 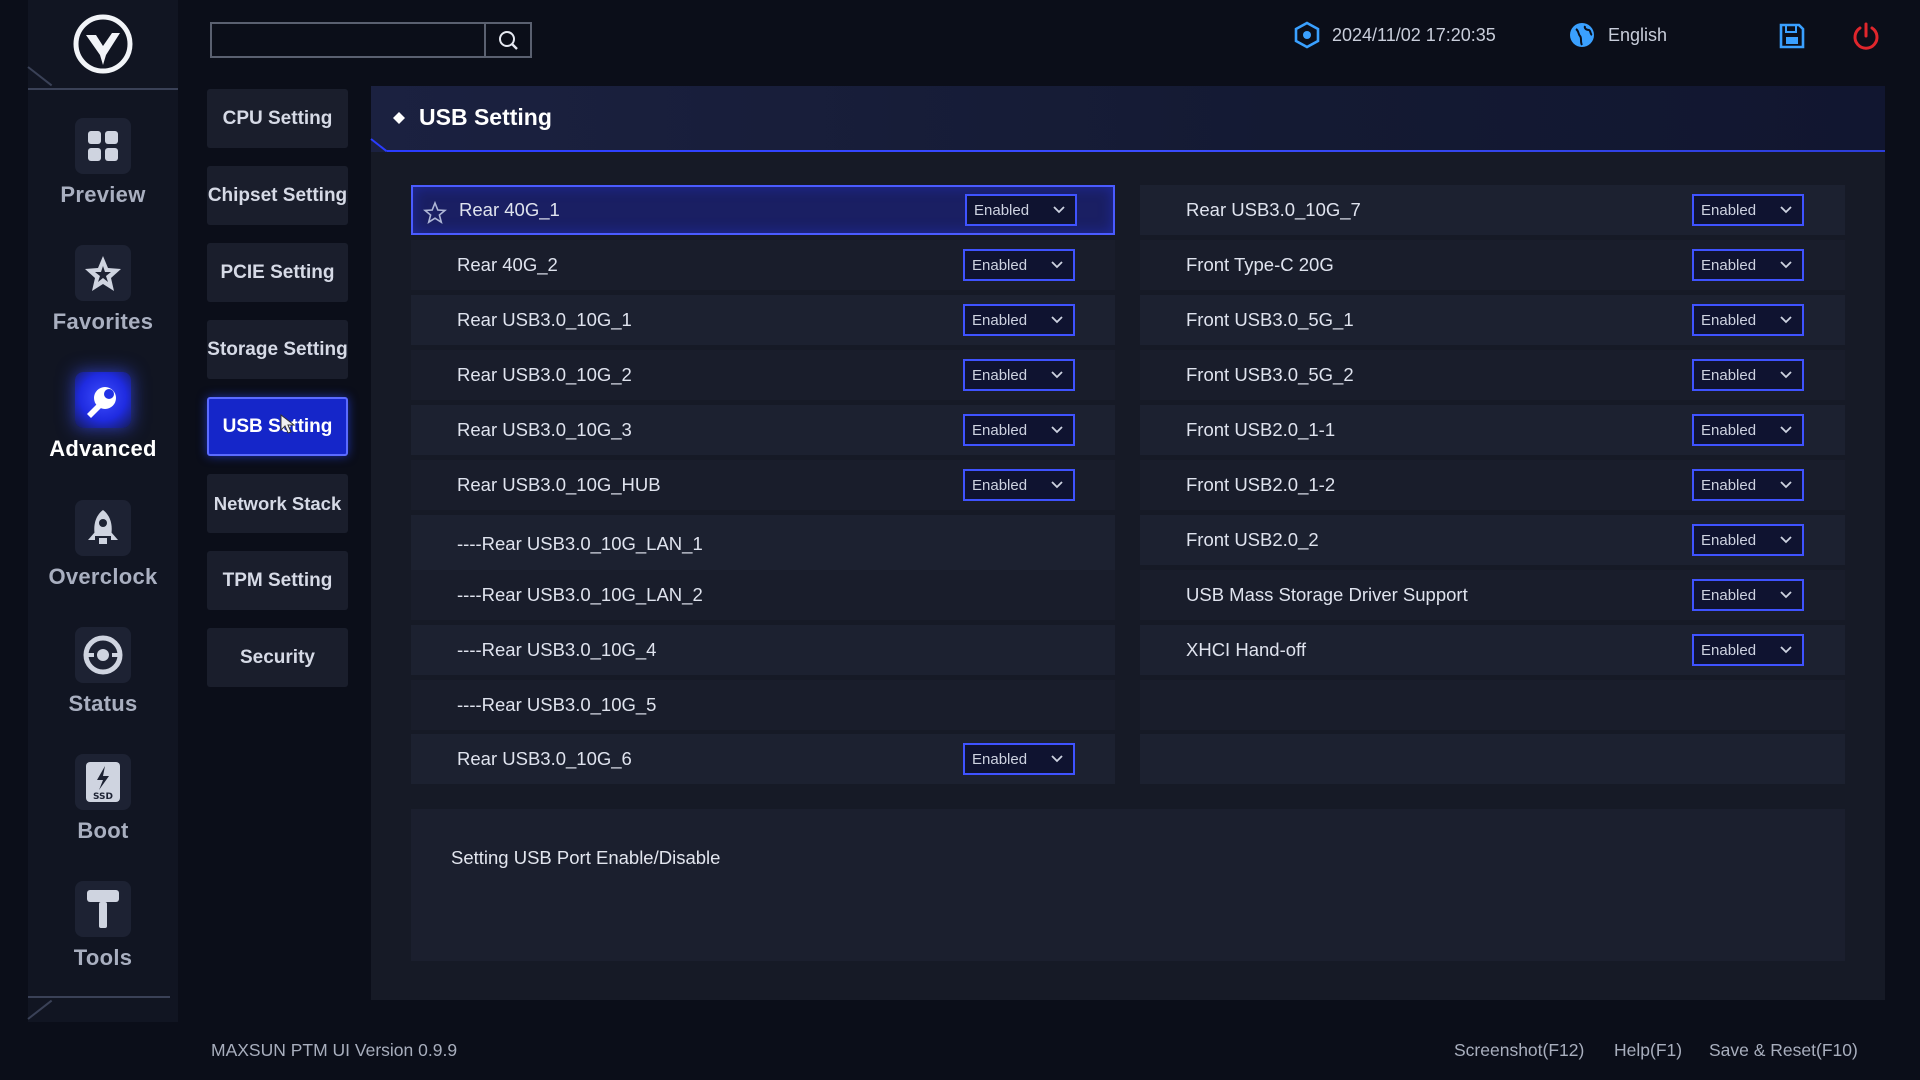 What do you see at coordinates (1270, 319) in the screenshot?
I see `setting-label: Front USB3.0_5G_1` at bounding box center [1270, 319].